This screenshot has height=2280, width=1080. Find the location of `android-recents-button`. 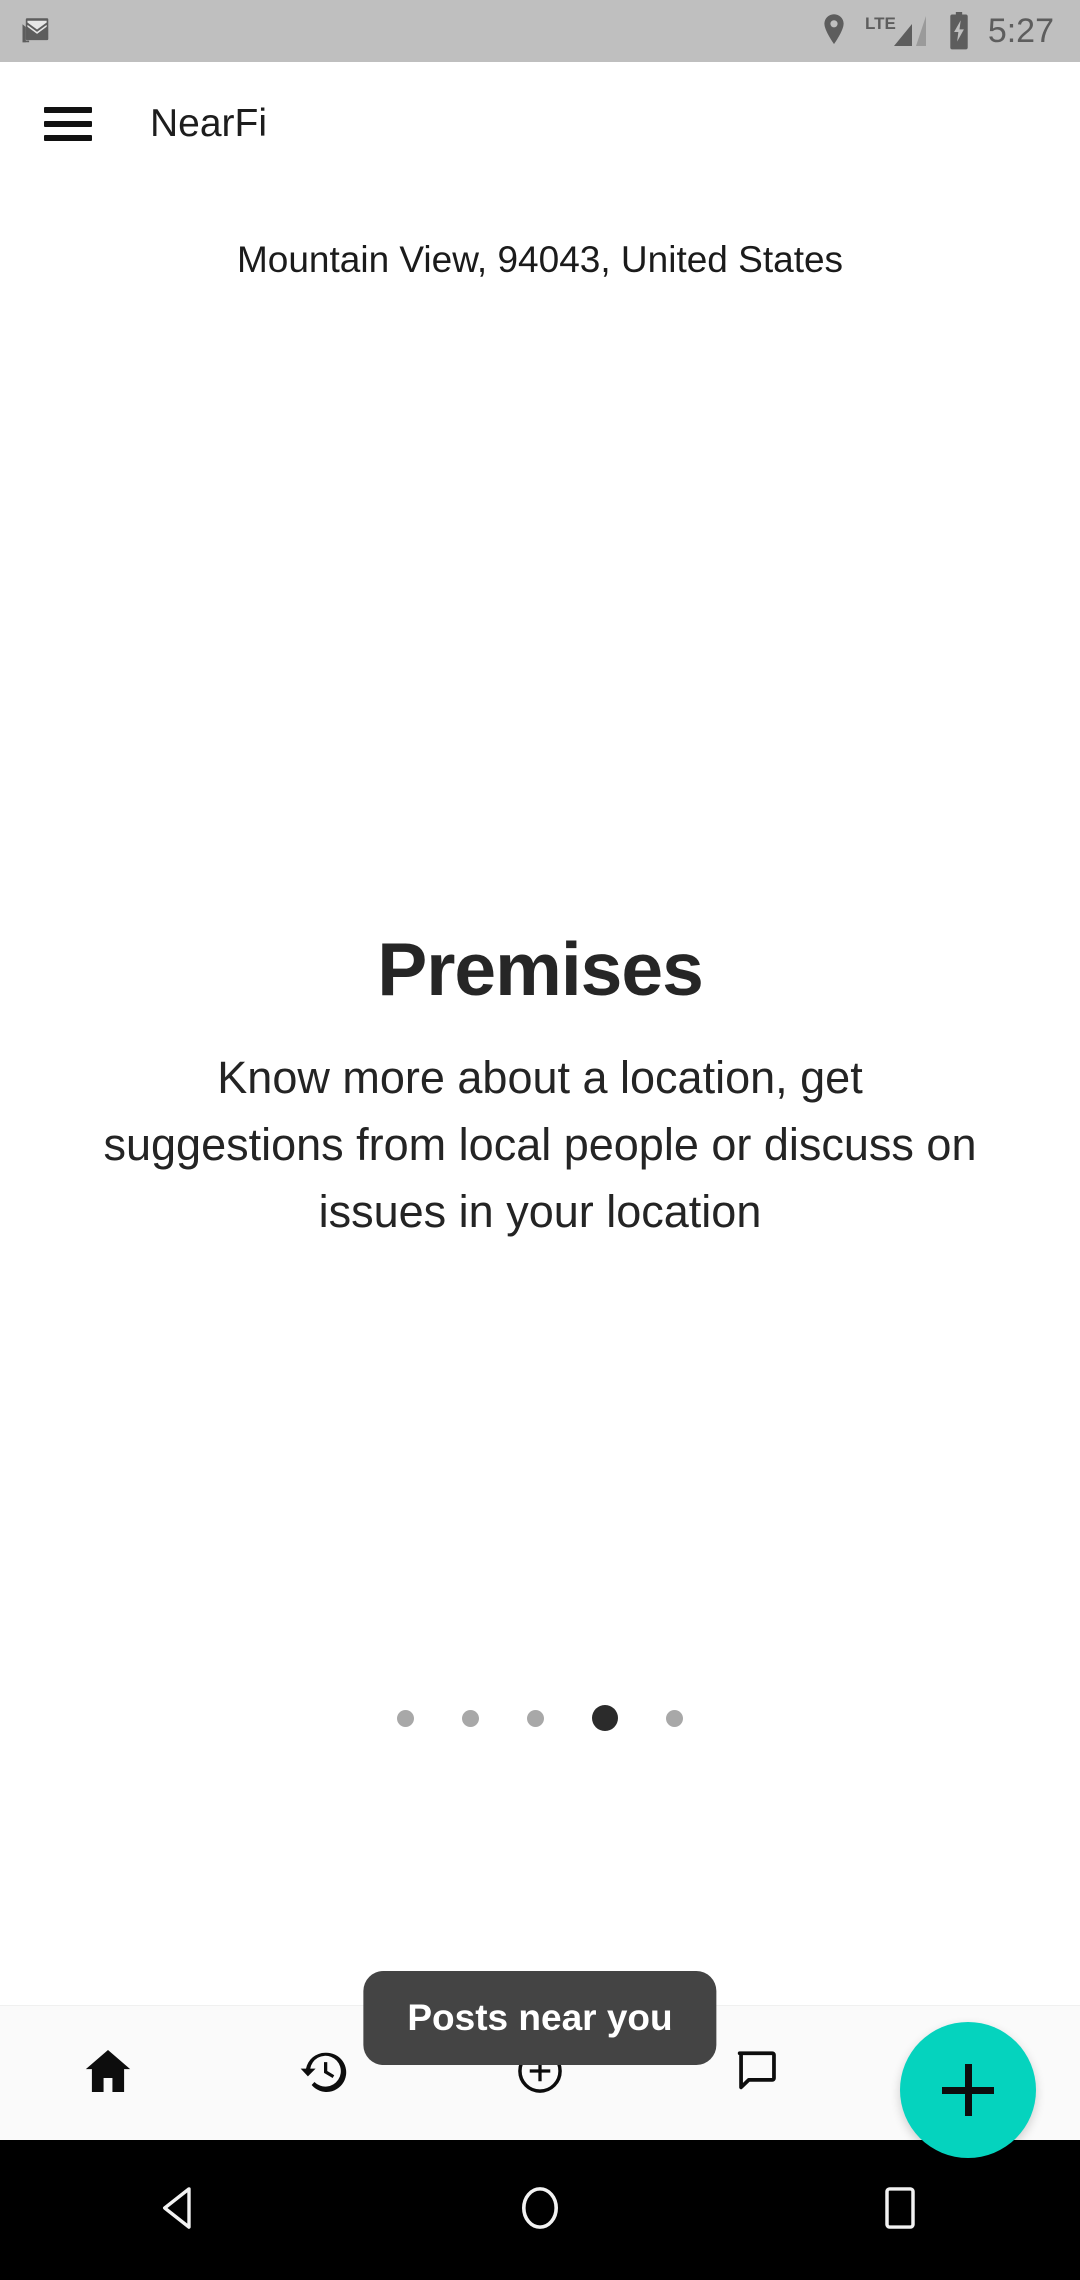

android-recents-button is located at coordinates (900, 2210).